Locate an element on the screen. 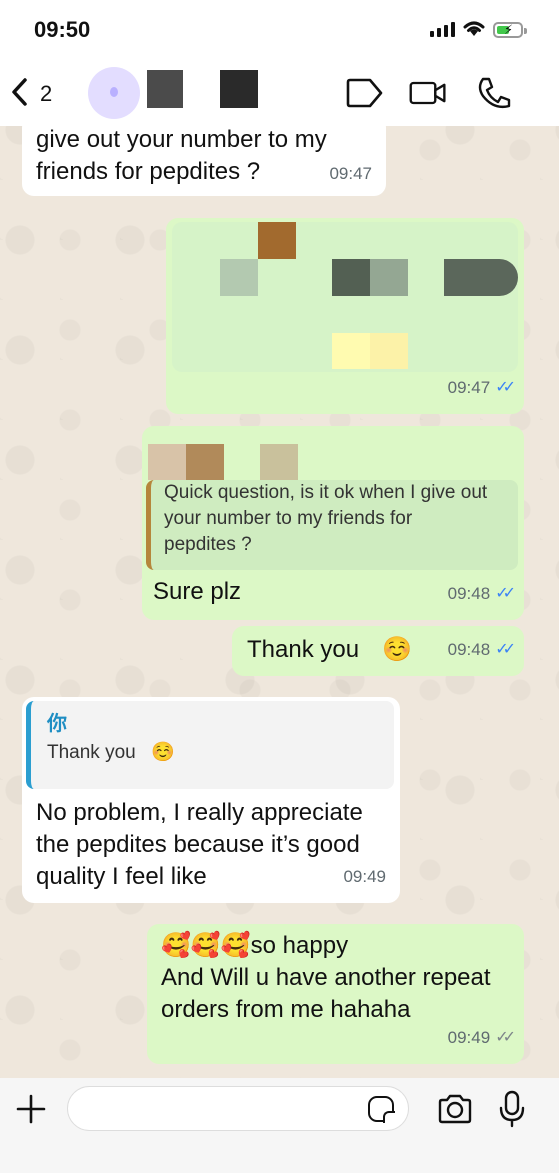  sticker-icon is located at coordinates (381, 1109).